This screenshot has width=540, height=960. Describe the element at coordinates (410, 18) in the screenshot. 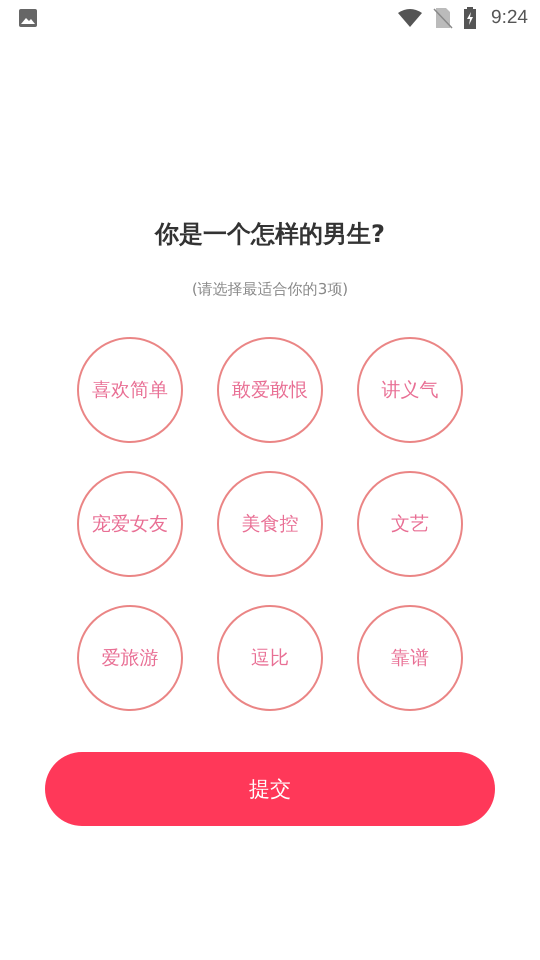

I see `wifi-icon` at that location.